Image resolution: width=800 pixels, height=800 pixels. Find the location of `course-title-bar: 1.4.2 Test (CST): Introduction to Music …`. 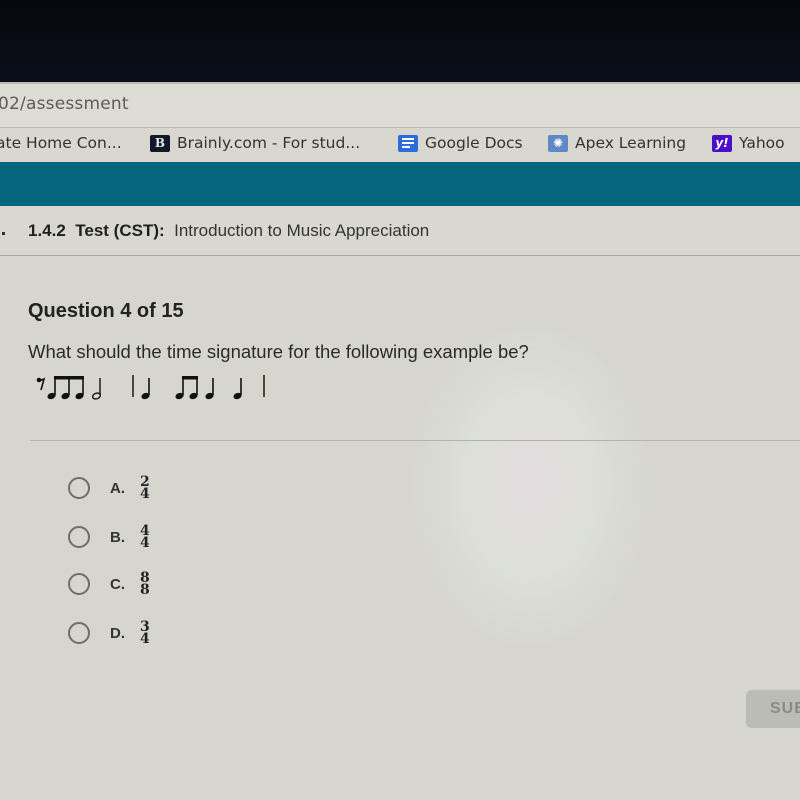

course-title-bar: 1.4.2 Test (CST): Introduction to Music … is located at coordinates (400, 231).